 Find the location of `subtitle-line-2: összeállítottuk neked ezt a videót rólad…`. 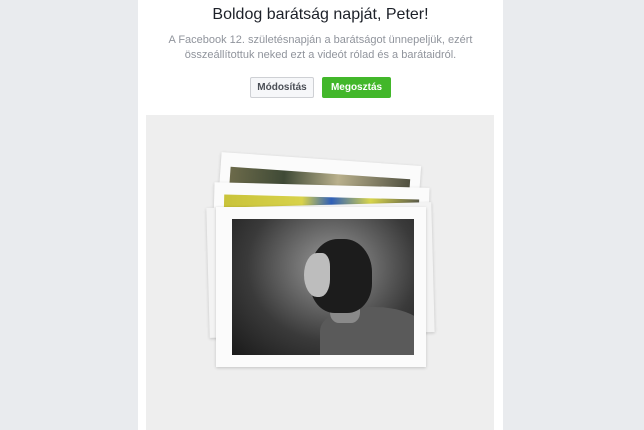

subtitle-line-2: összeállítottuk neked ezt a videót rólad… is located at coordinates (320, 55).